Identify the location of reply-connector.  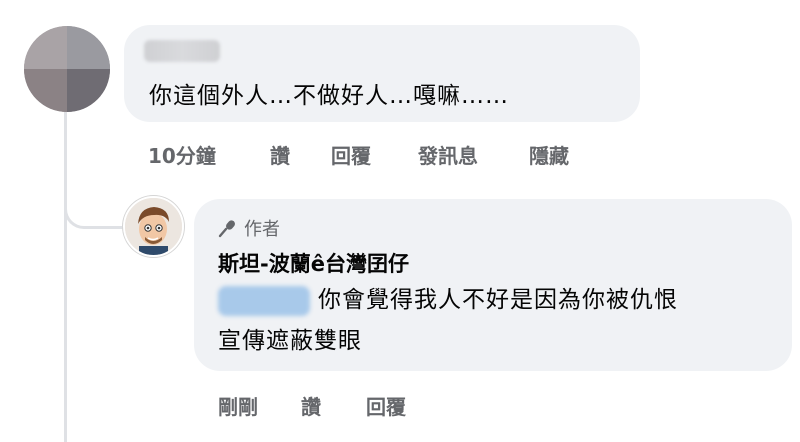
(94, 204).